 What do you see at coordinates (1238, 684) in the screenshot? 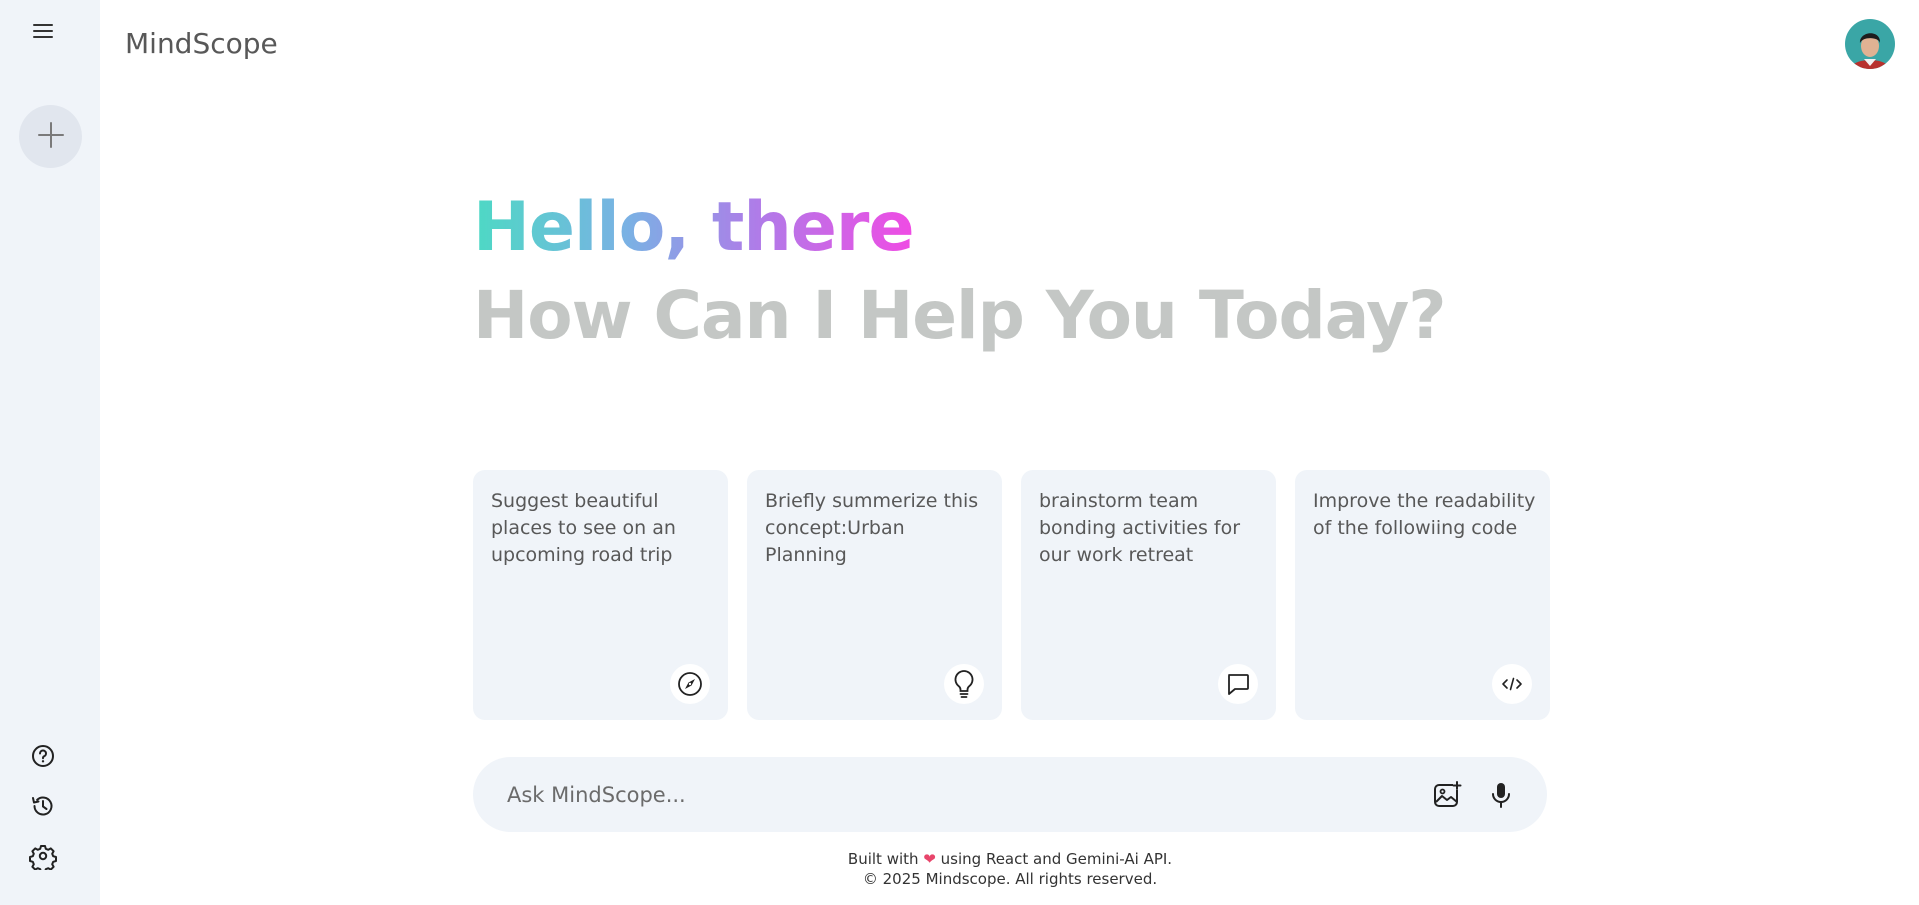
I see `message-icon` at bounding box center [1238, 684].